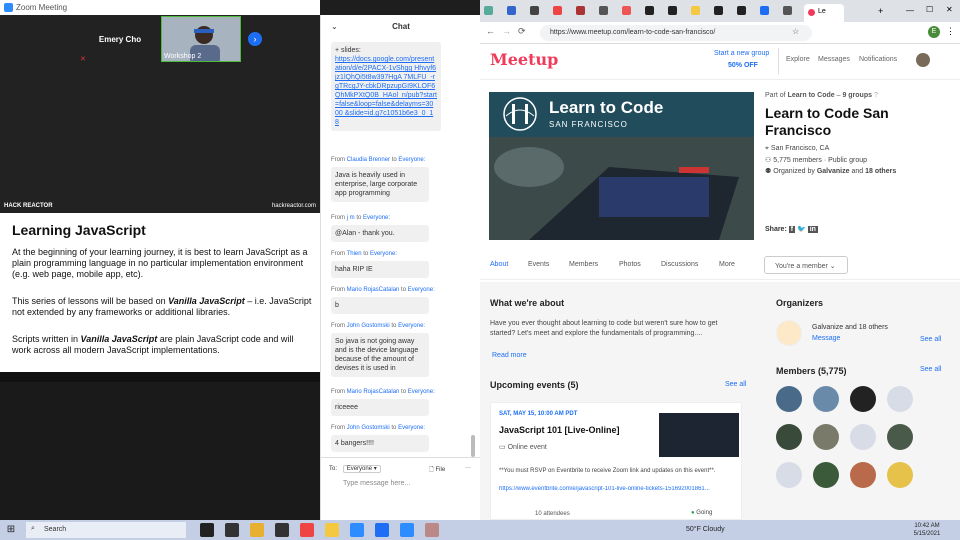 Image resolution: width=960 pixels, height=540 pixels. I want to click on close-icon: ✕, so click(949, 9).